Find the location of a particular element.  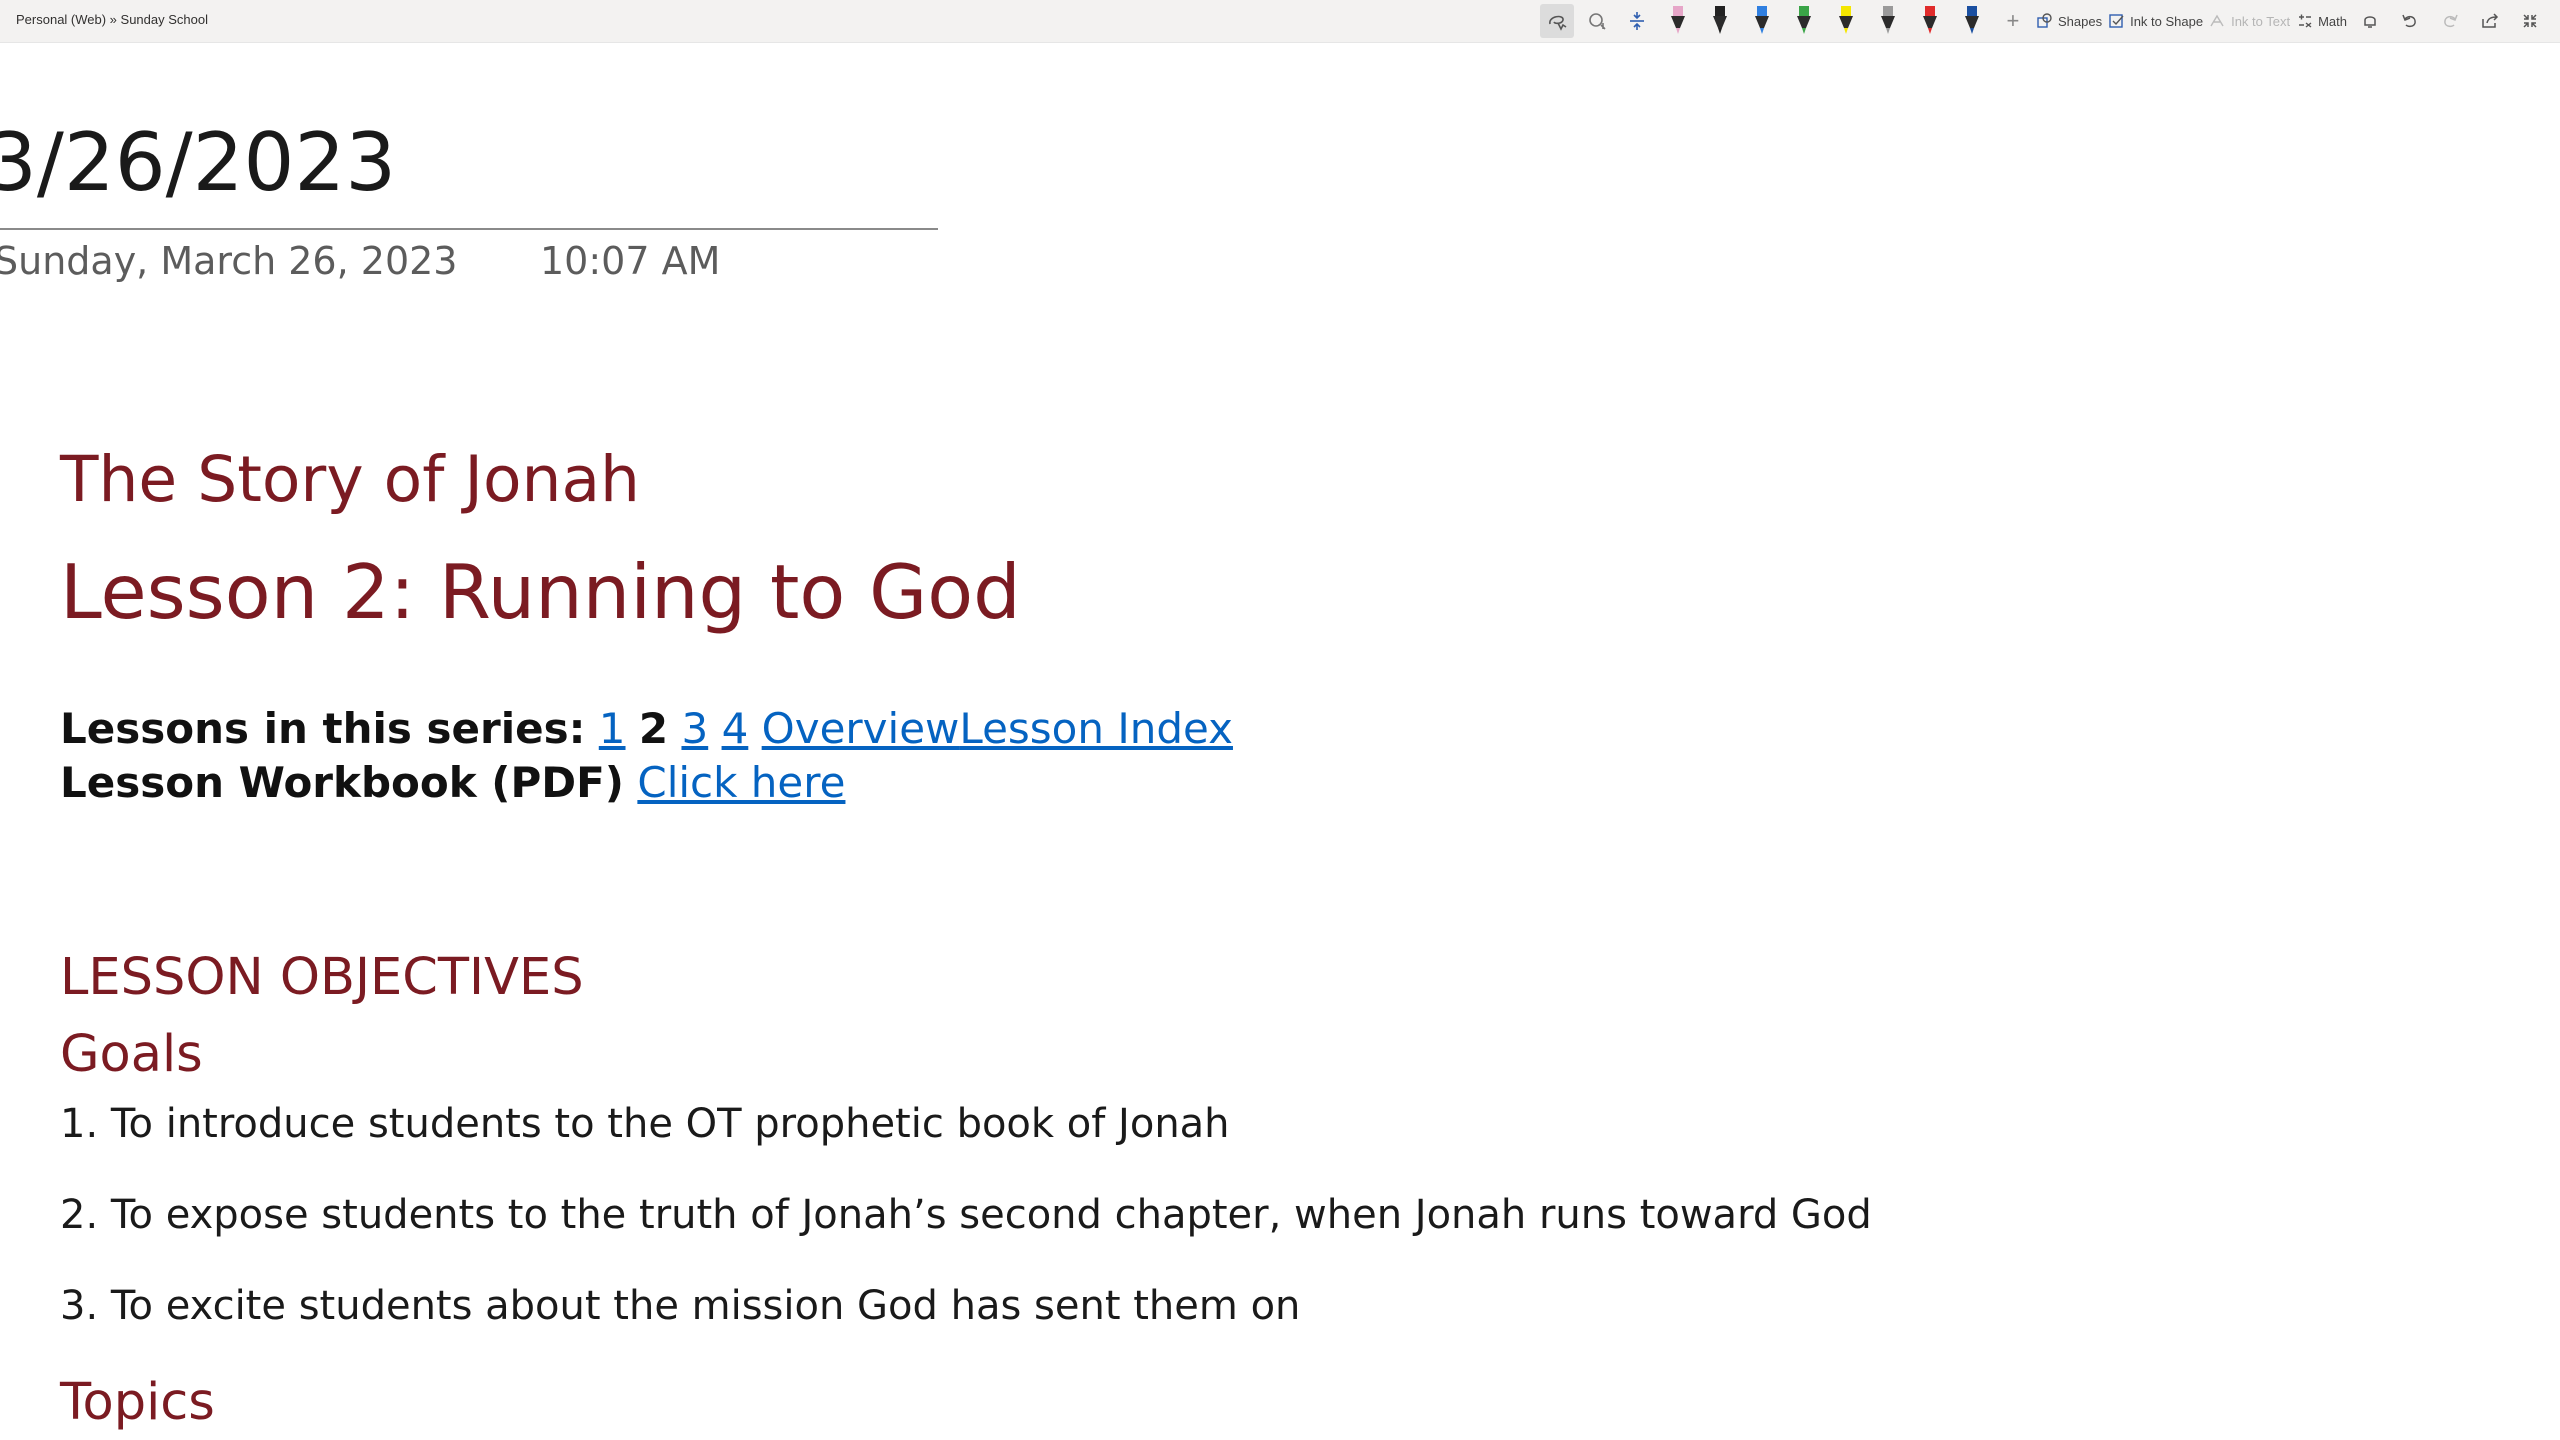

undo-icon is located at coordinates (2410, 21).